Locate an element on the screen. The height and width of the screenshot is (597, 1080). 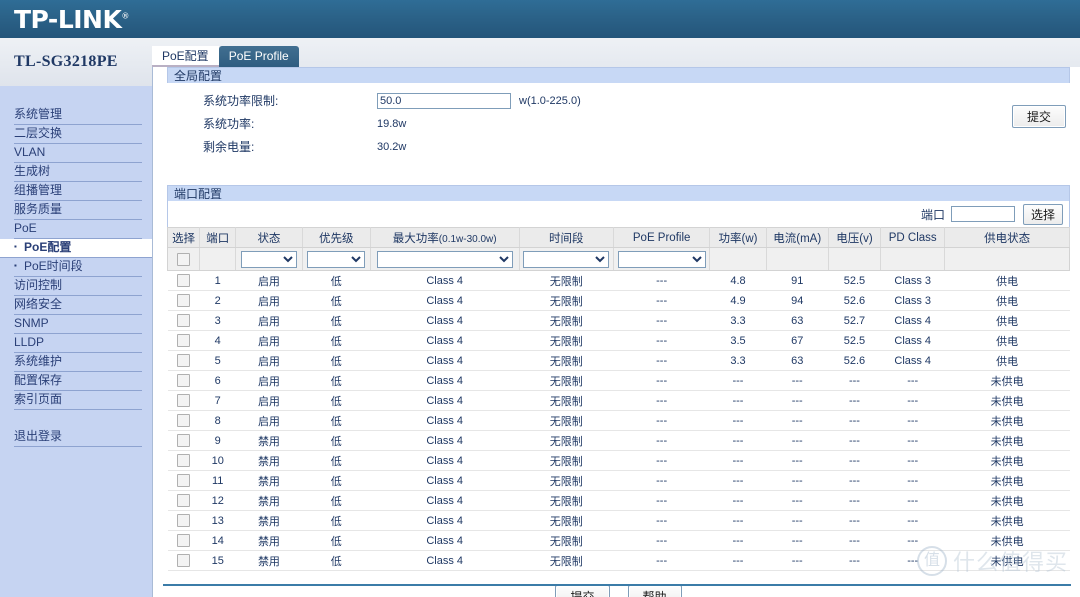
port-search-label: 端口 is located at coordinates (932, 214).